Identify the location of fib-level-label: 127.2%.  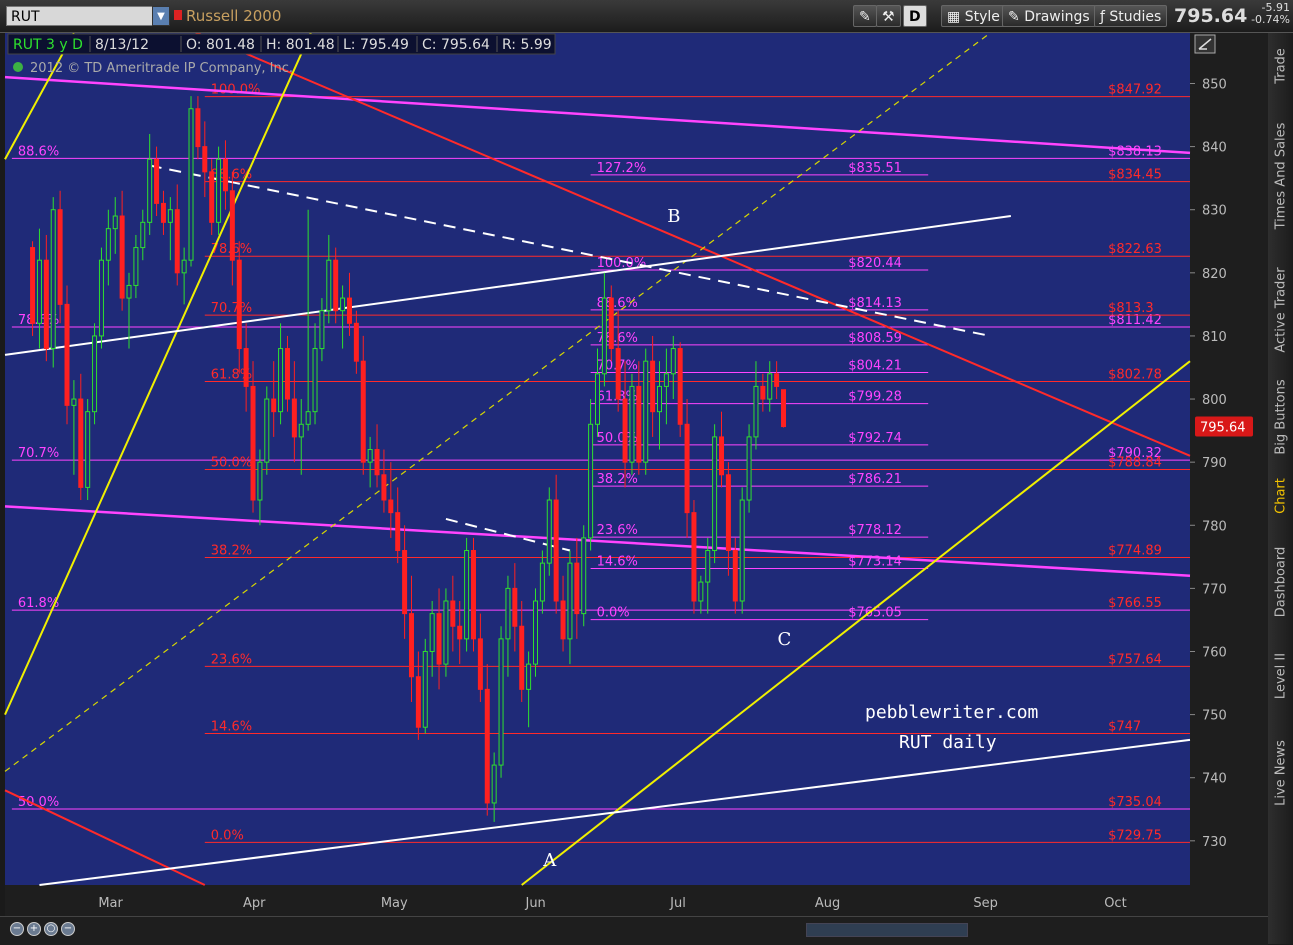
(622, 168).